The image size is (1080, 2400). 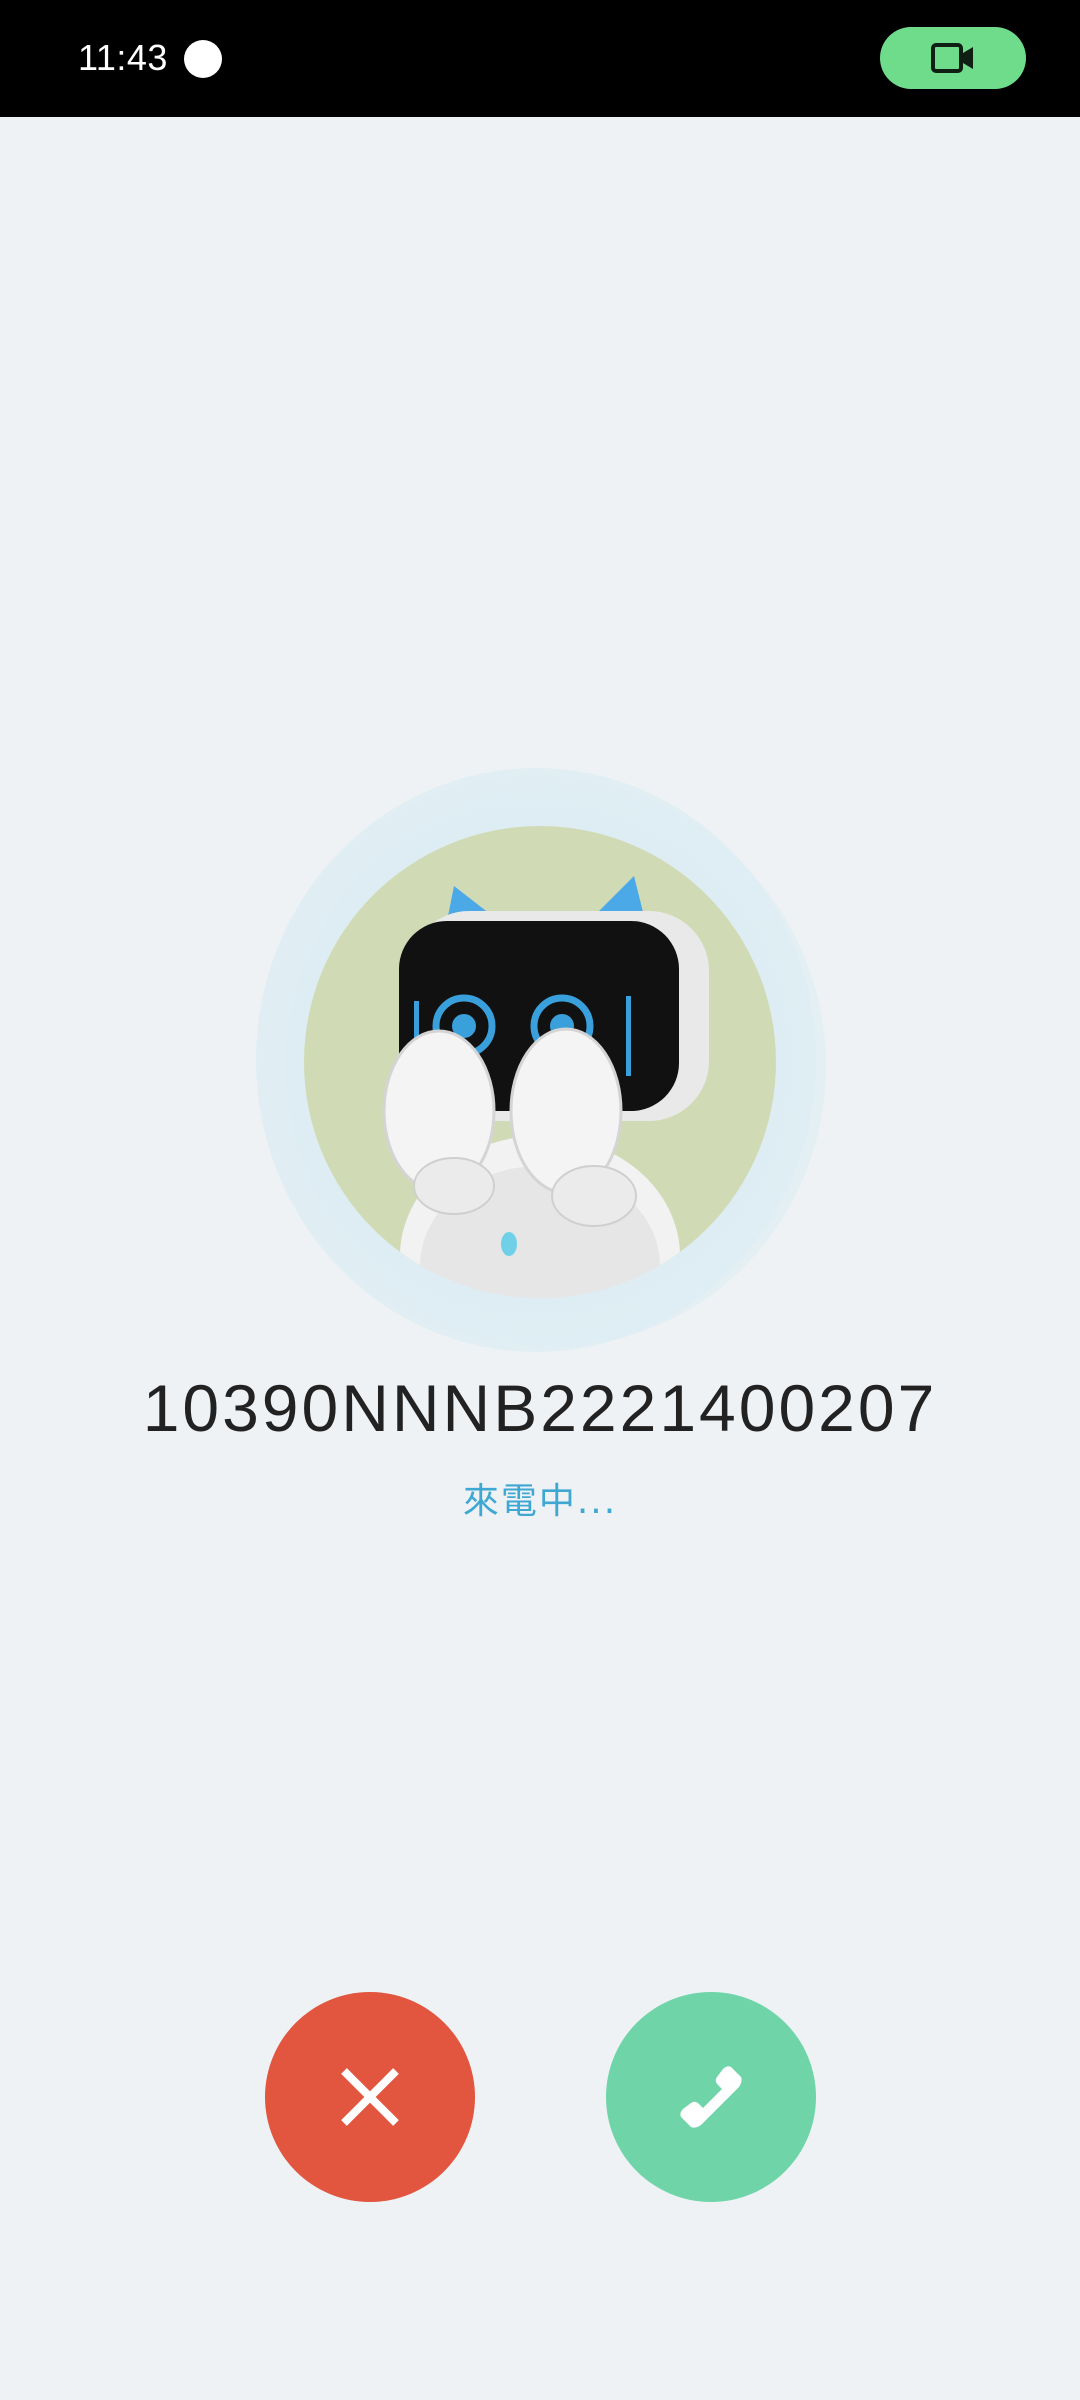 I want to click on video-camera-icon, so click(x=952, y=58).